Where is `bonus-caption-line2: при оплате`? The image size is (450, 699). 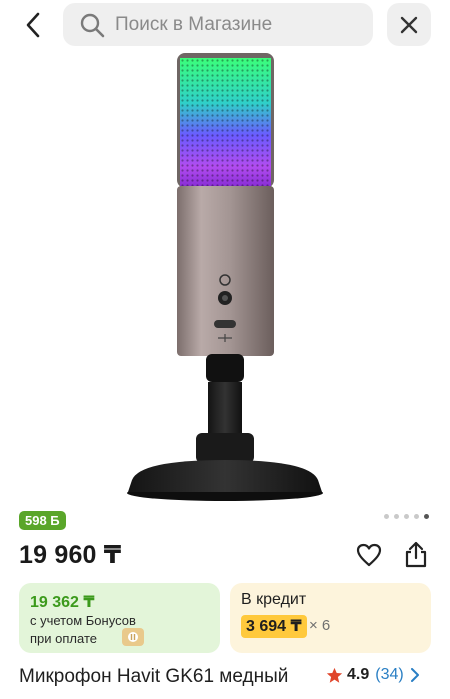
bonus-caption-line2: при оплате is located at coordinates (63, 638).